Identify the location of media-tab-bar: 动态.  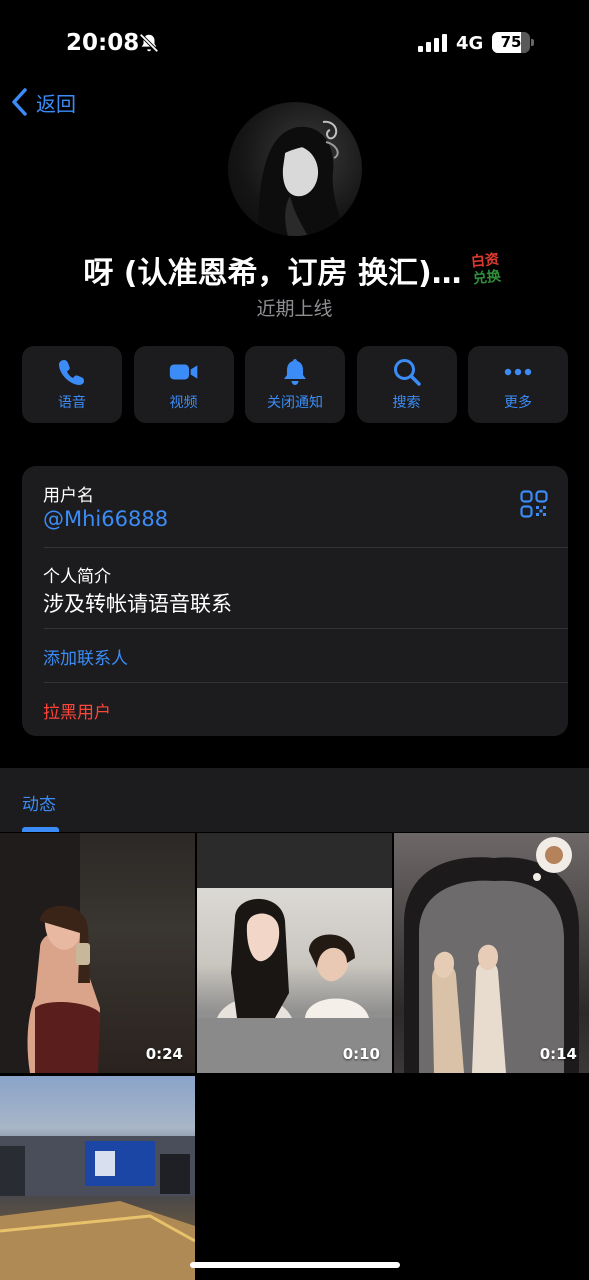
(294, 800).